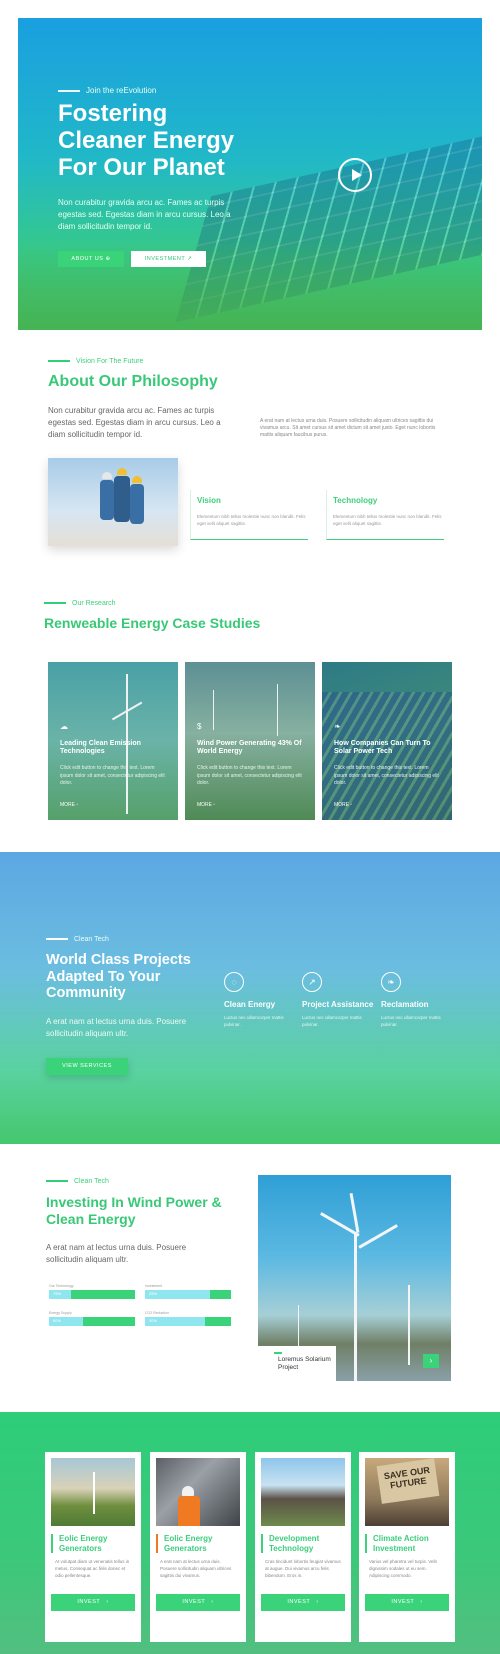 Image resolution: width=500 pixels, height=1654 pixels. What do you see at coordinates (108, 259) in the screenshot?
I see `globe-icon: ⊕` at bounding box center [108, 259].